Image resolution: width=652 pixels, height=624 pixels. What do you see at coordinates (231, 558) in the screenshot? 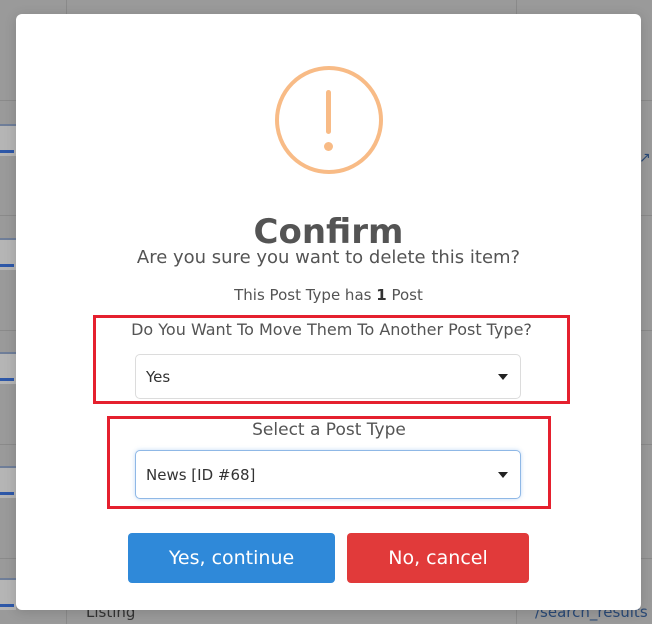
I see `confirm-button: Yes, continue` at bounding box center [231, 558].